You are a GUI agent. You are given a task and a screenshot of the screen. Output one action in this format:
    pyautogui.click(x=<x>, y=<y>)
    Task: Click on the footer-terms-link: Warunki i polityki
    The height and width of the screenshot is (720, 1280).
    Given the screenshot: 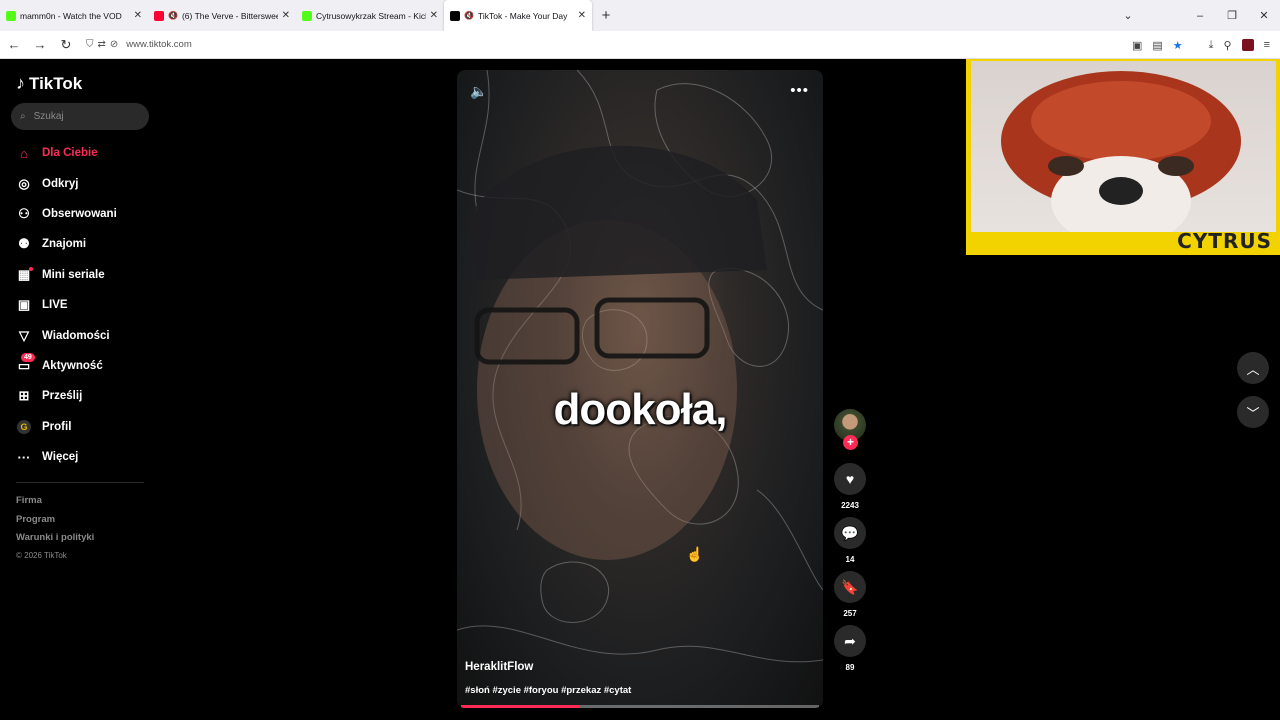 What is the action you would take?
    pyautogui.click(x=55, y=541)
    